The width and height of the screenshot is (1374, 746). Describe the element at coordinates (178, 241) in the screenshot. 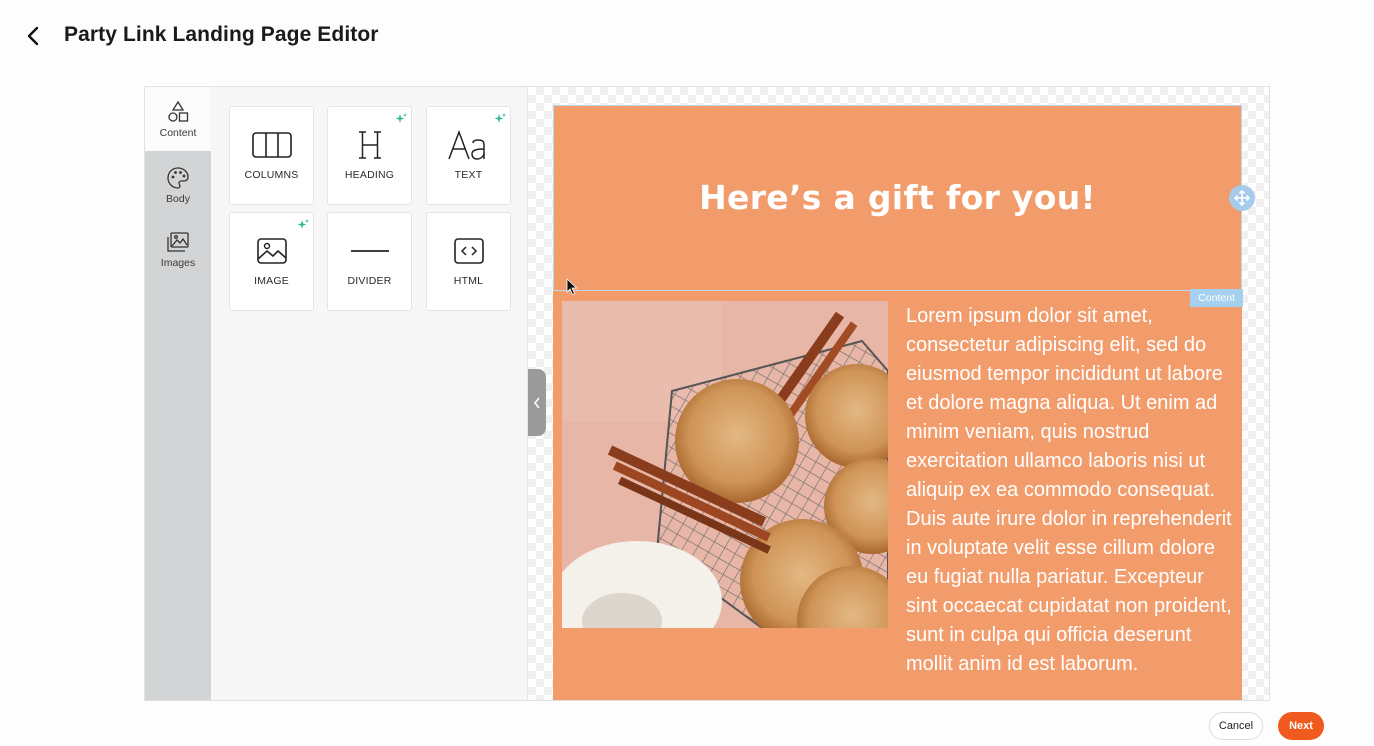

I see `images-icon` at that location.